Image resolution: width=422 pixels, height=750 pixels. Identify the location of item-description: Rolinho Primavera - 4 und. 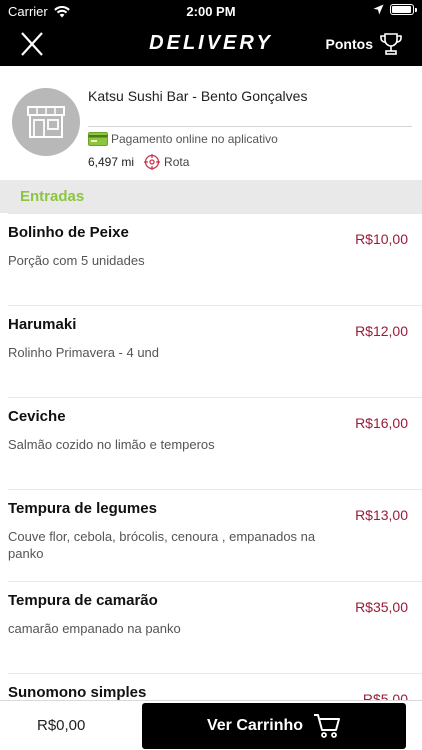
(84, 352).